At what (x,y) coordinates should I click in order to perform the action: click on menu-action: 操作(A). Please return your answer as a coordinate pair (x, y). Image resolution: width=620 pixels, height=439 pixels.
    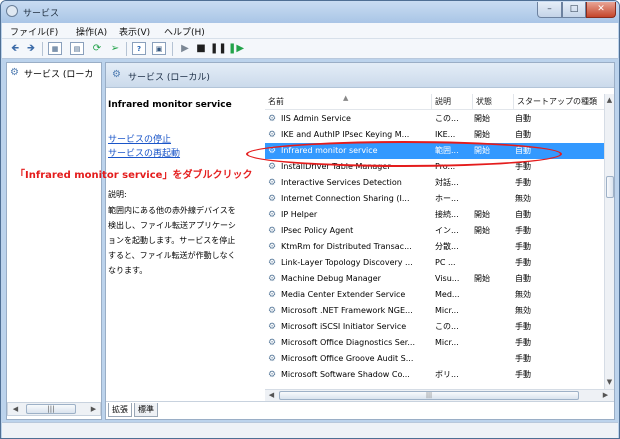
    Looking at the image, I should click on (91, 31).